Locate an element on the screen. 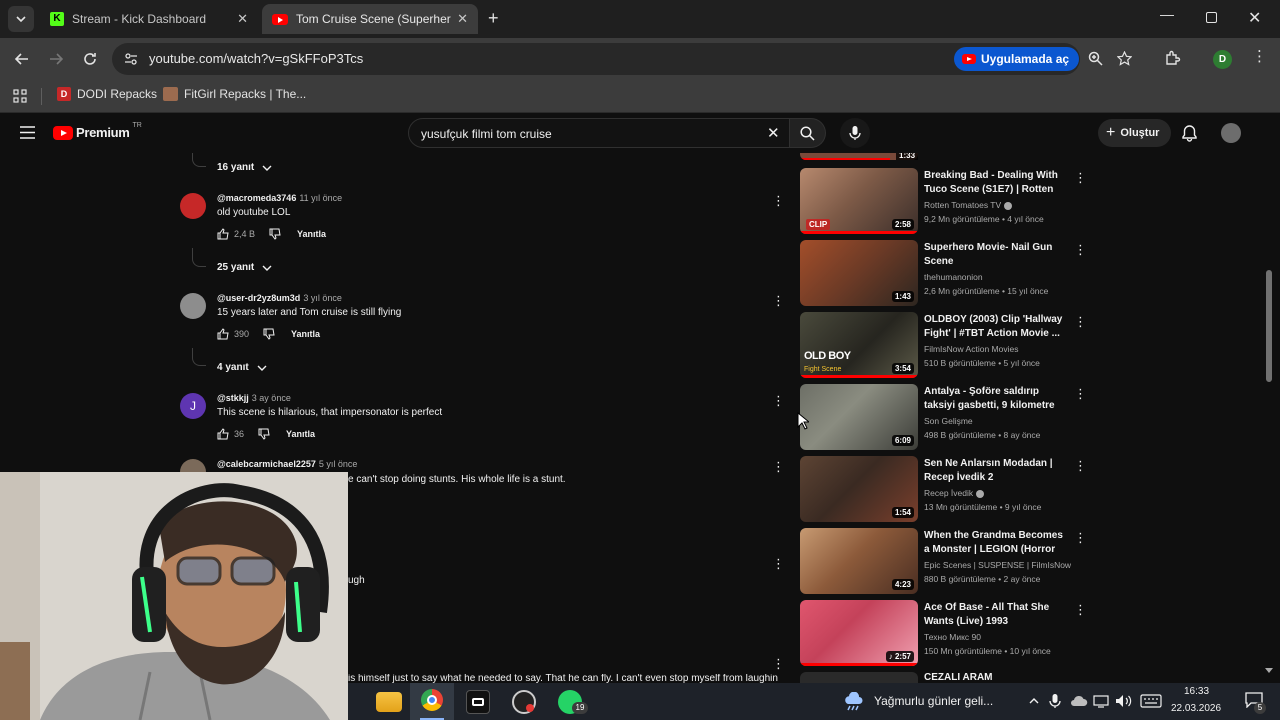 This screenshot has width=1280, height=720. related-thumb-partial is located at coordinates (859, 677).